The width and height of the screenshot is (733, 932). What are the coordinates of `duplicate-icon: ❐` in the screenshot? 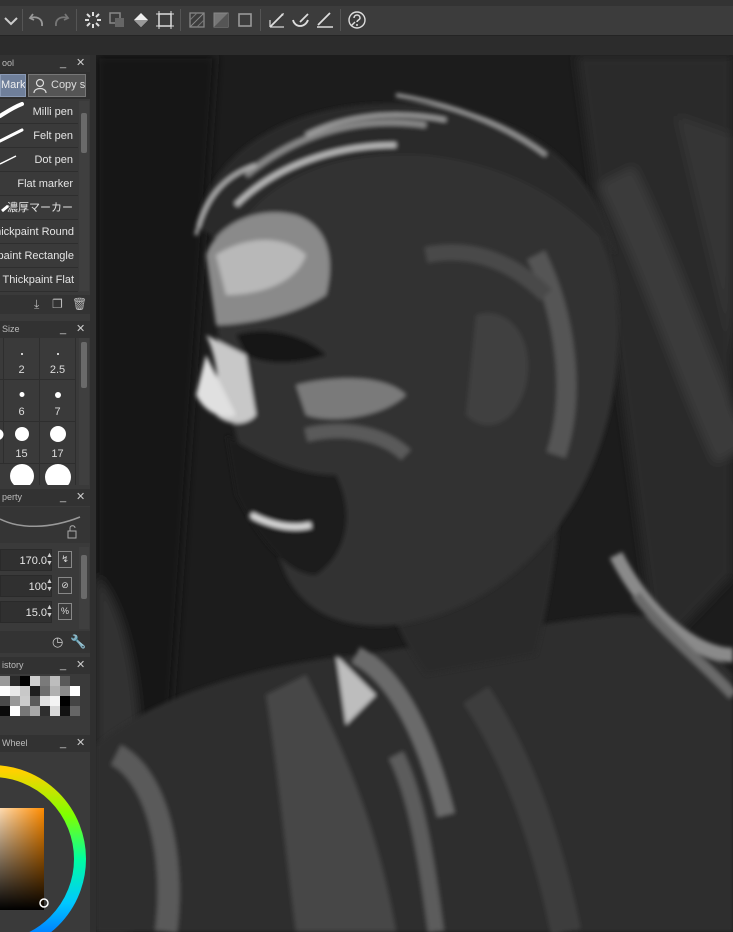 It's located at (57, 304).